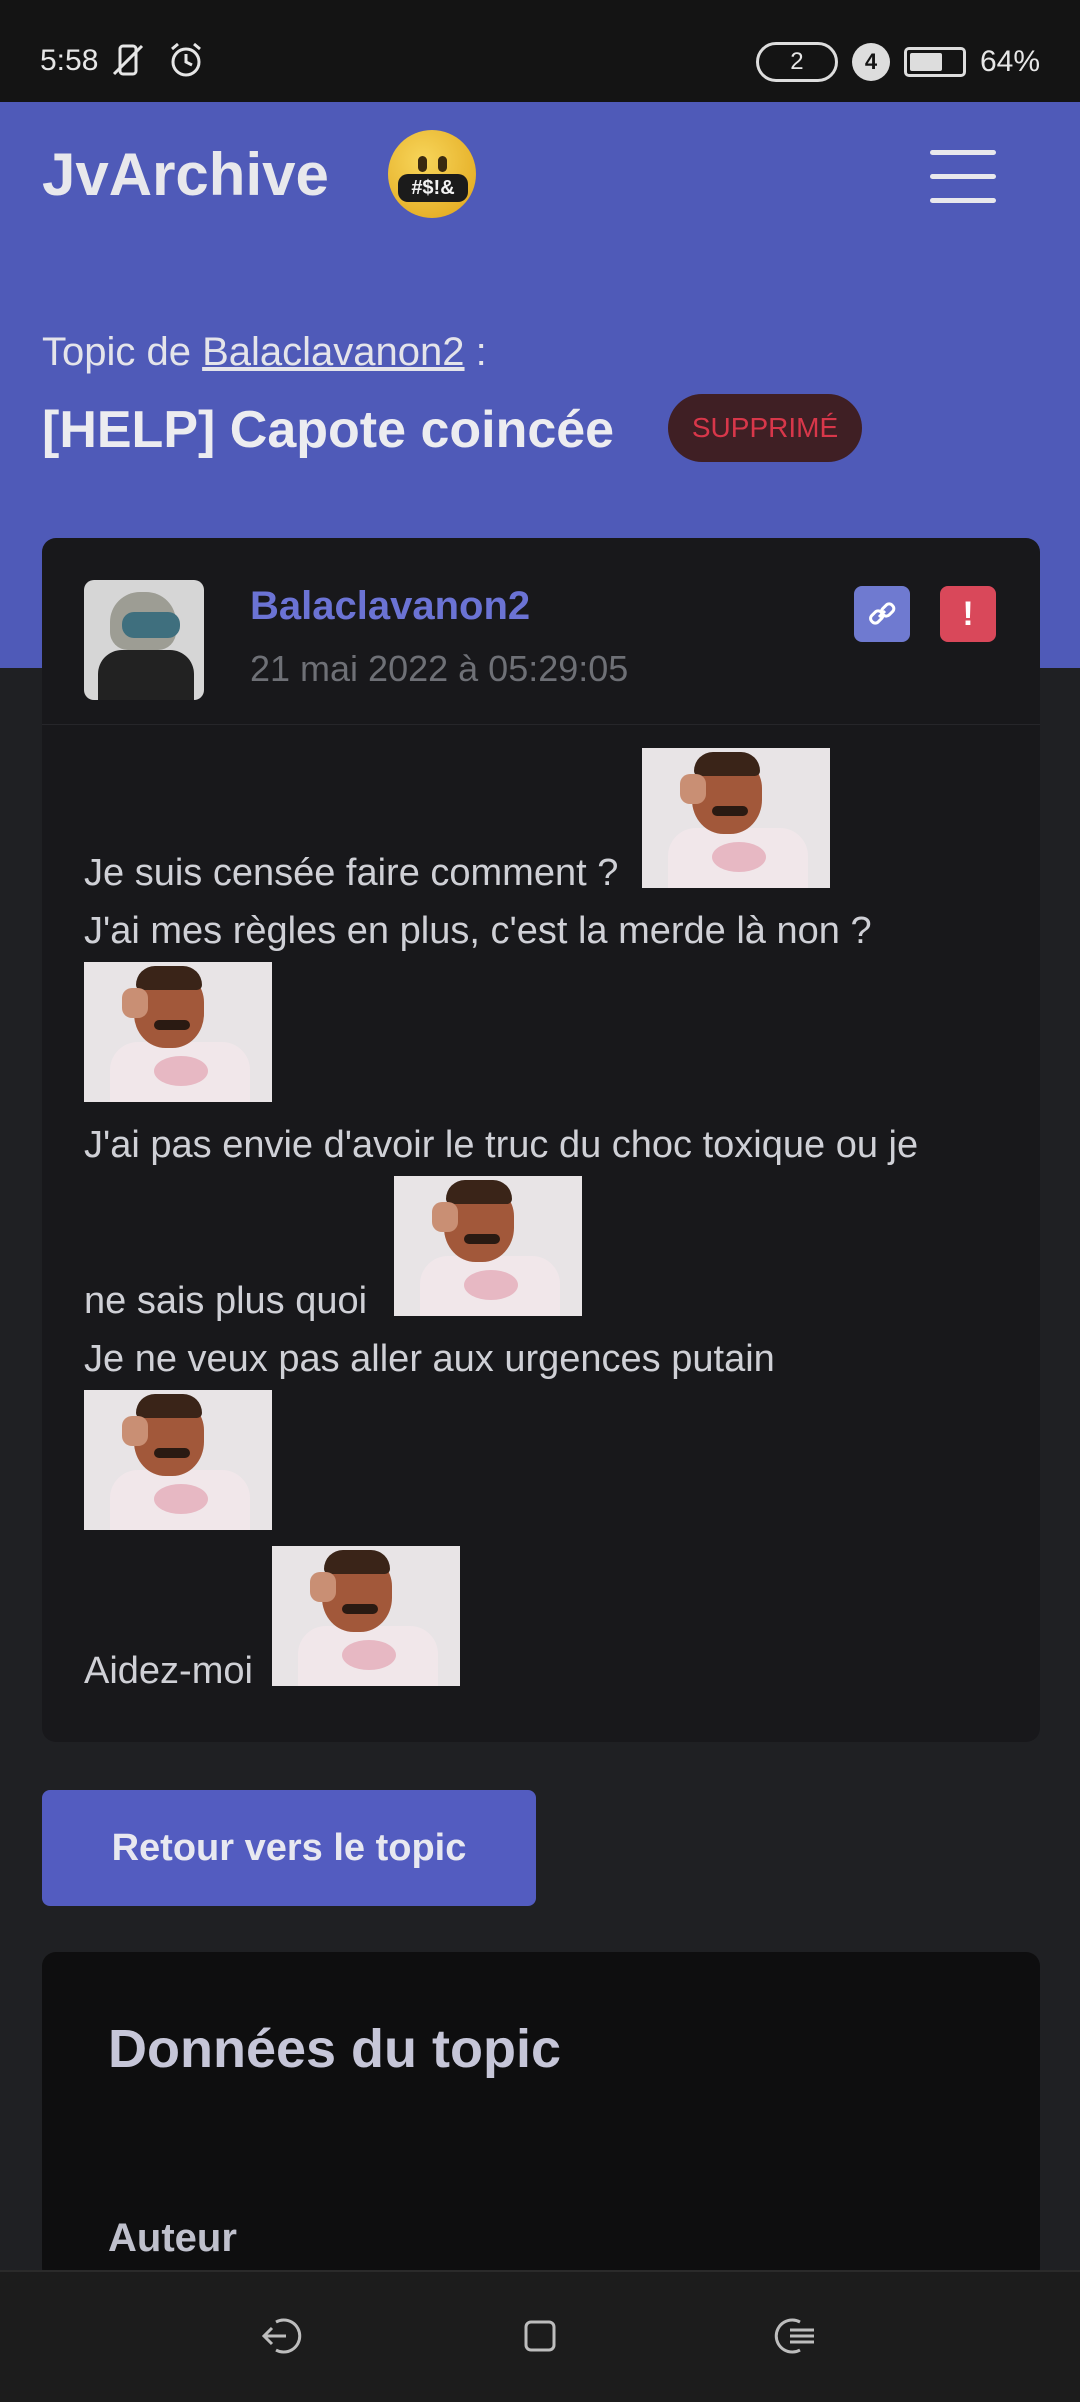 Image resolution: width=1080 pixels, height=2402 pixels. What do you see at coordinates (168, 1671) in the screenshot?
I see `post-line: Aidez-moi` at bounding box center [168, 1671].